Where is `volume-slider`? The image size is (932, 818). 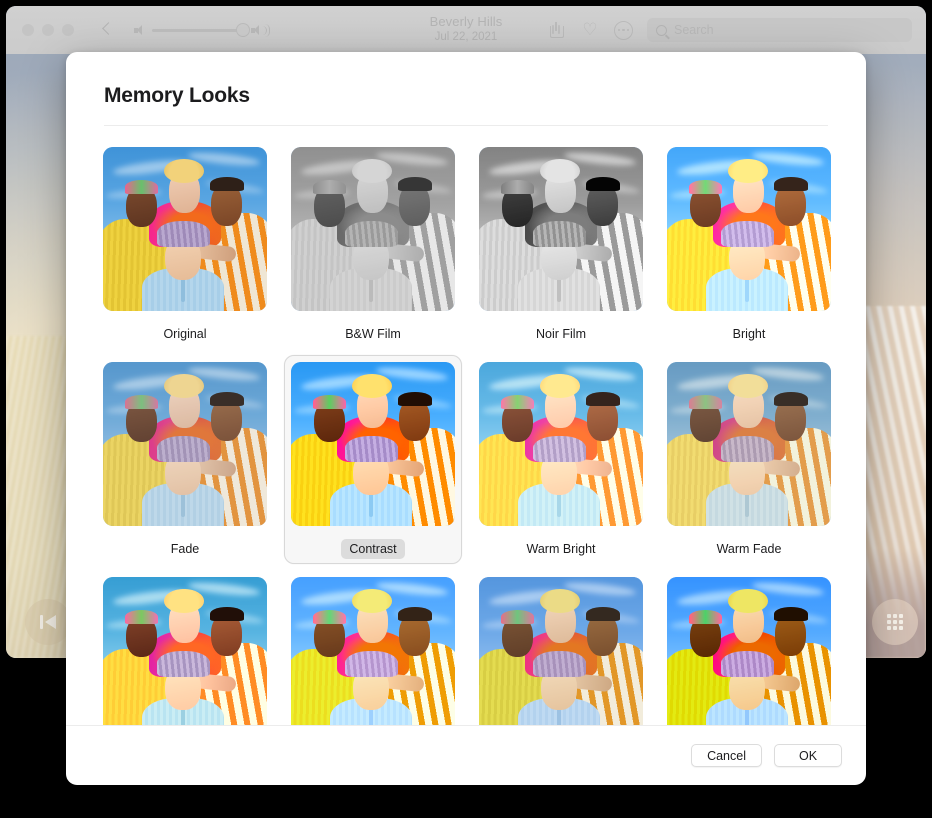
volume-slider is located at coordinates (201, 30).